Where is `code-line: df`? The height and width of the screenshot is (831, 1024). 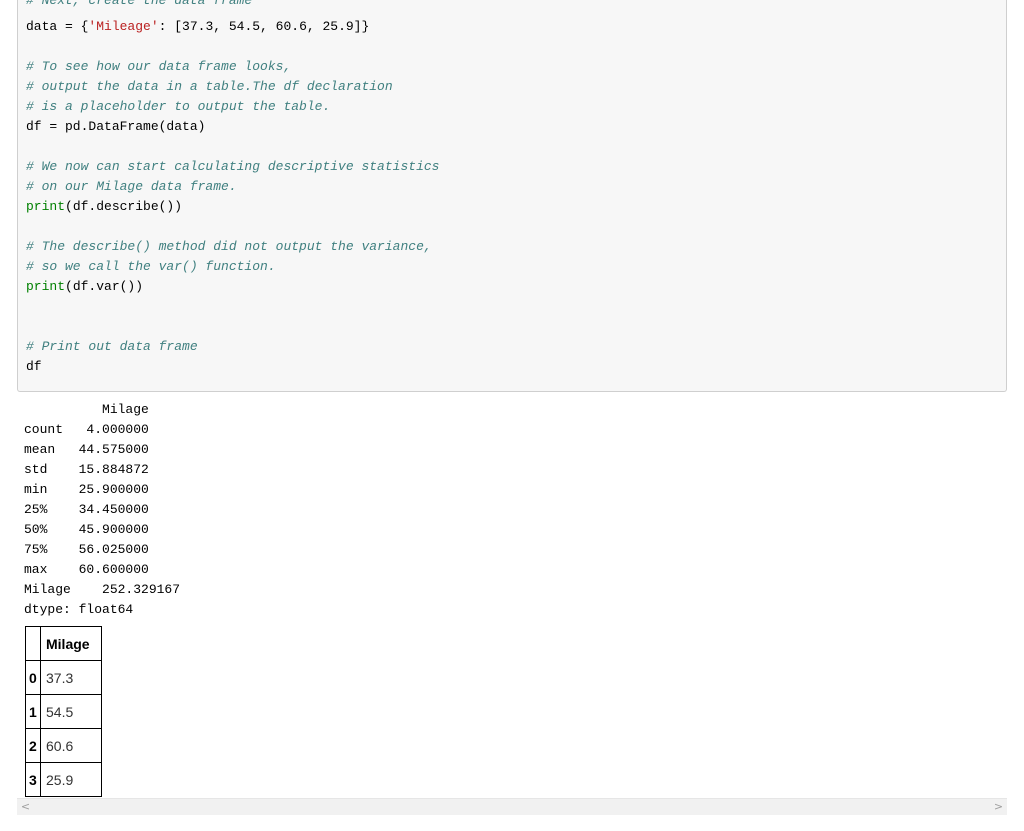
code-line: df is located at coordinates (34, 367).